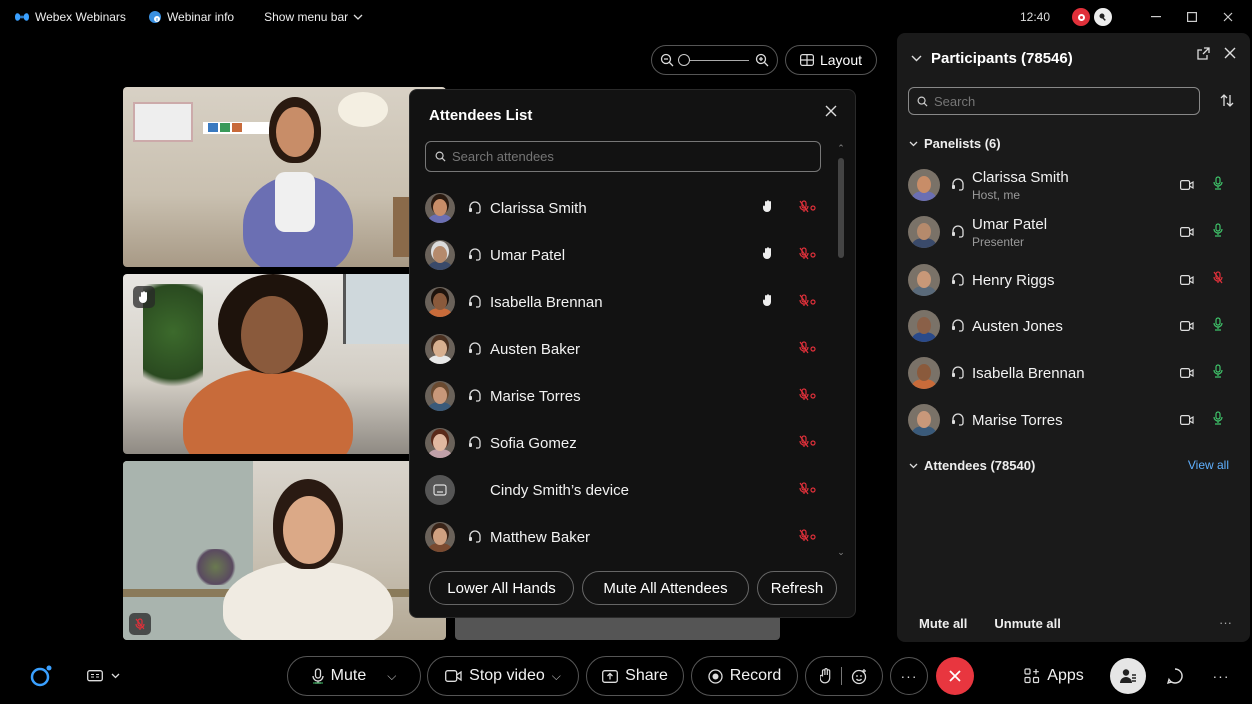 Image resolution: width=1252 pixels, height=704 pixels. Describe the element at coordinates (841, 350) in the screenshot. I see `attendees-scrollbar: ⌃ ⌄` at that location.